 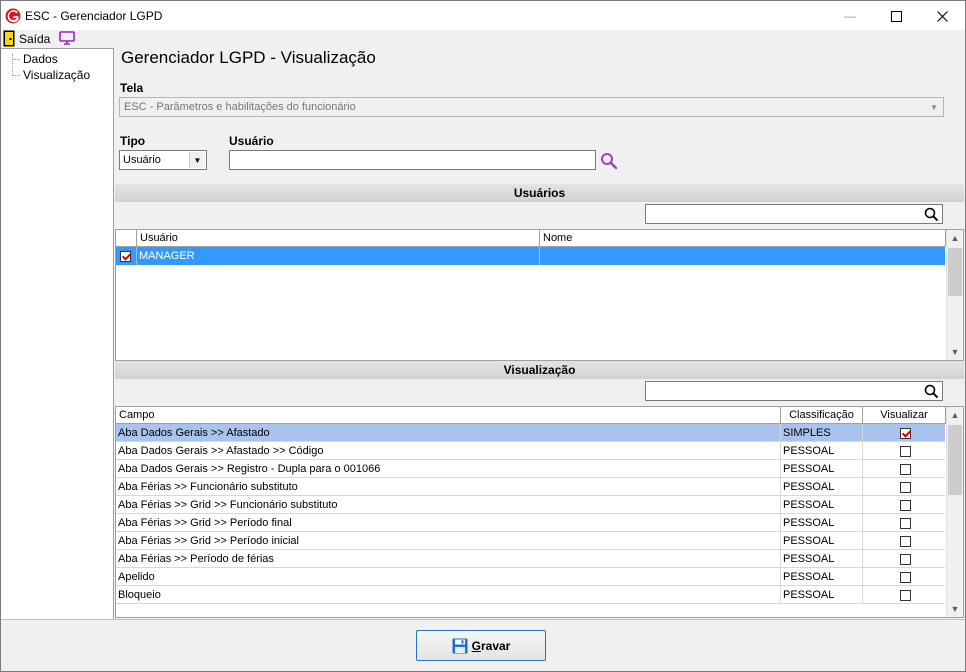 I want to click on exit-menu-item: Saída, so click(x=34, y=39).